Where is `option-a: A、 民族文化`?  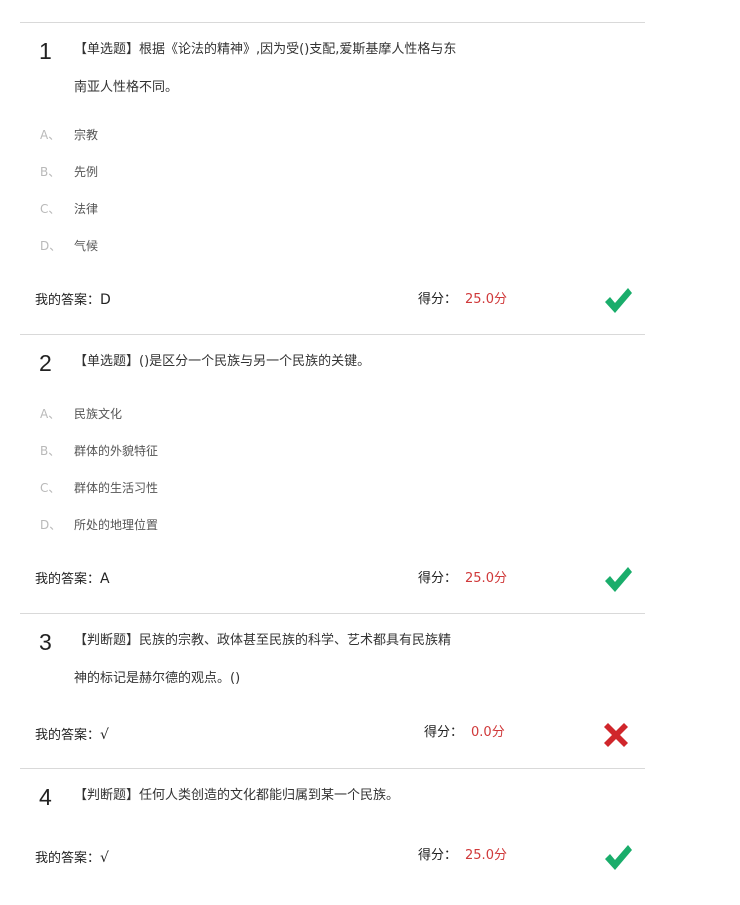
option-a: A、 民族文化 is located at coordinates (81, 414).